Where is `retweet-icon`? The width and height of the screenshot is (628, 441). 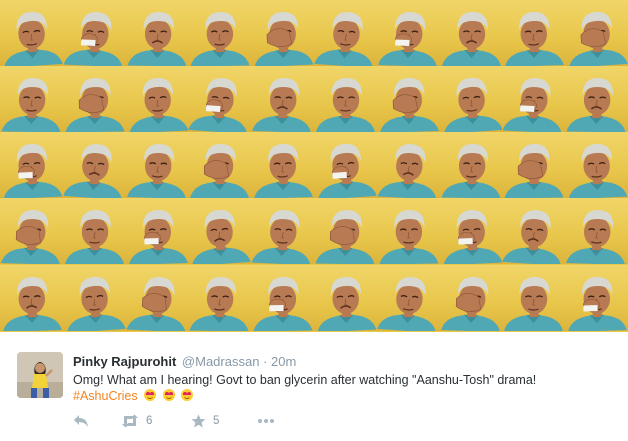
retweet-icon is located at coordinates (130, 421).